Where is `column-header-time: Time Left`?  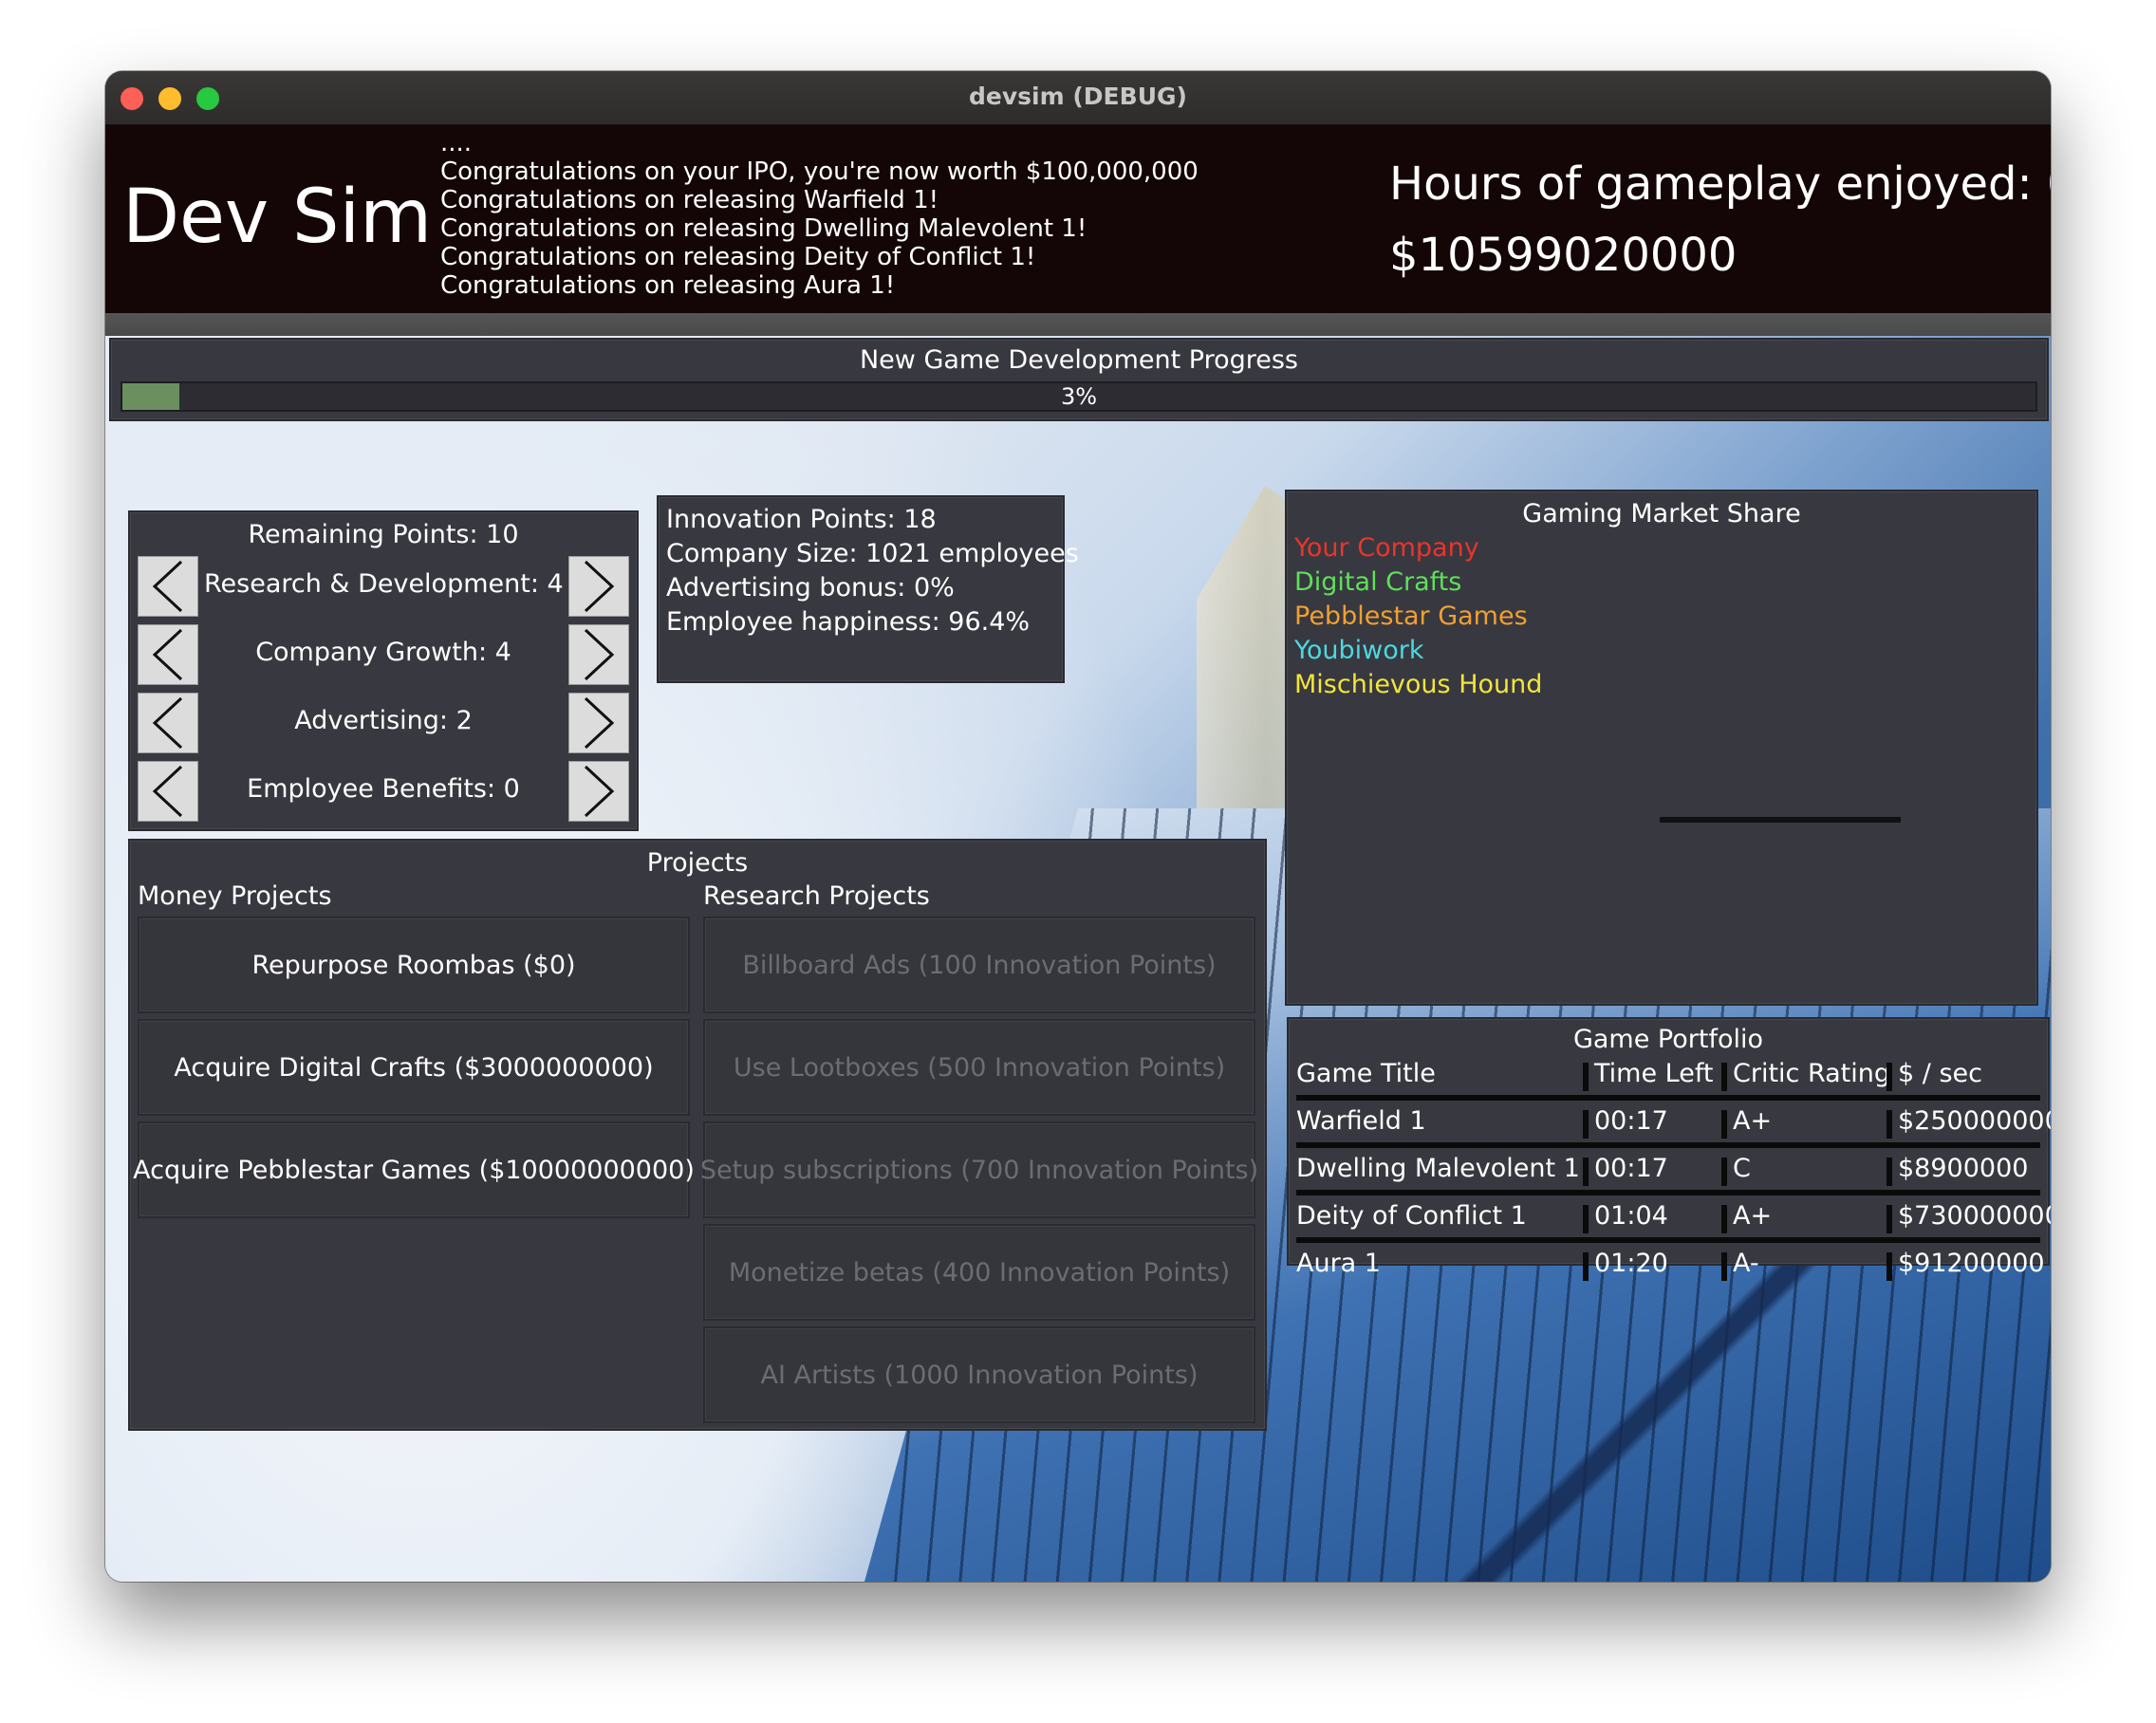
column-header-time: Time Left is located at coordinates (1654, 1073).